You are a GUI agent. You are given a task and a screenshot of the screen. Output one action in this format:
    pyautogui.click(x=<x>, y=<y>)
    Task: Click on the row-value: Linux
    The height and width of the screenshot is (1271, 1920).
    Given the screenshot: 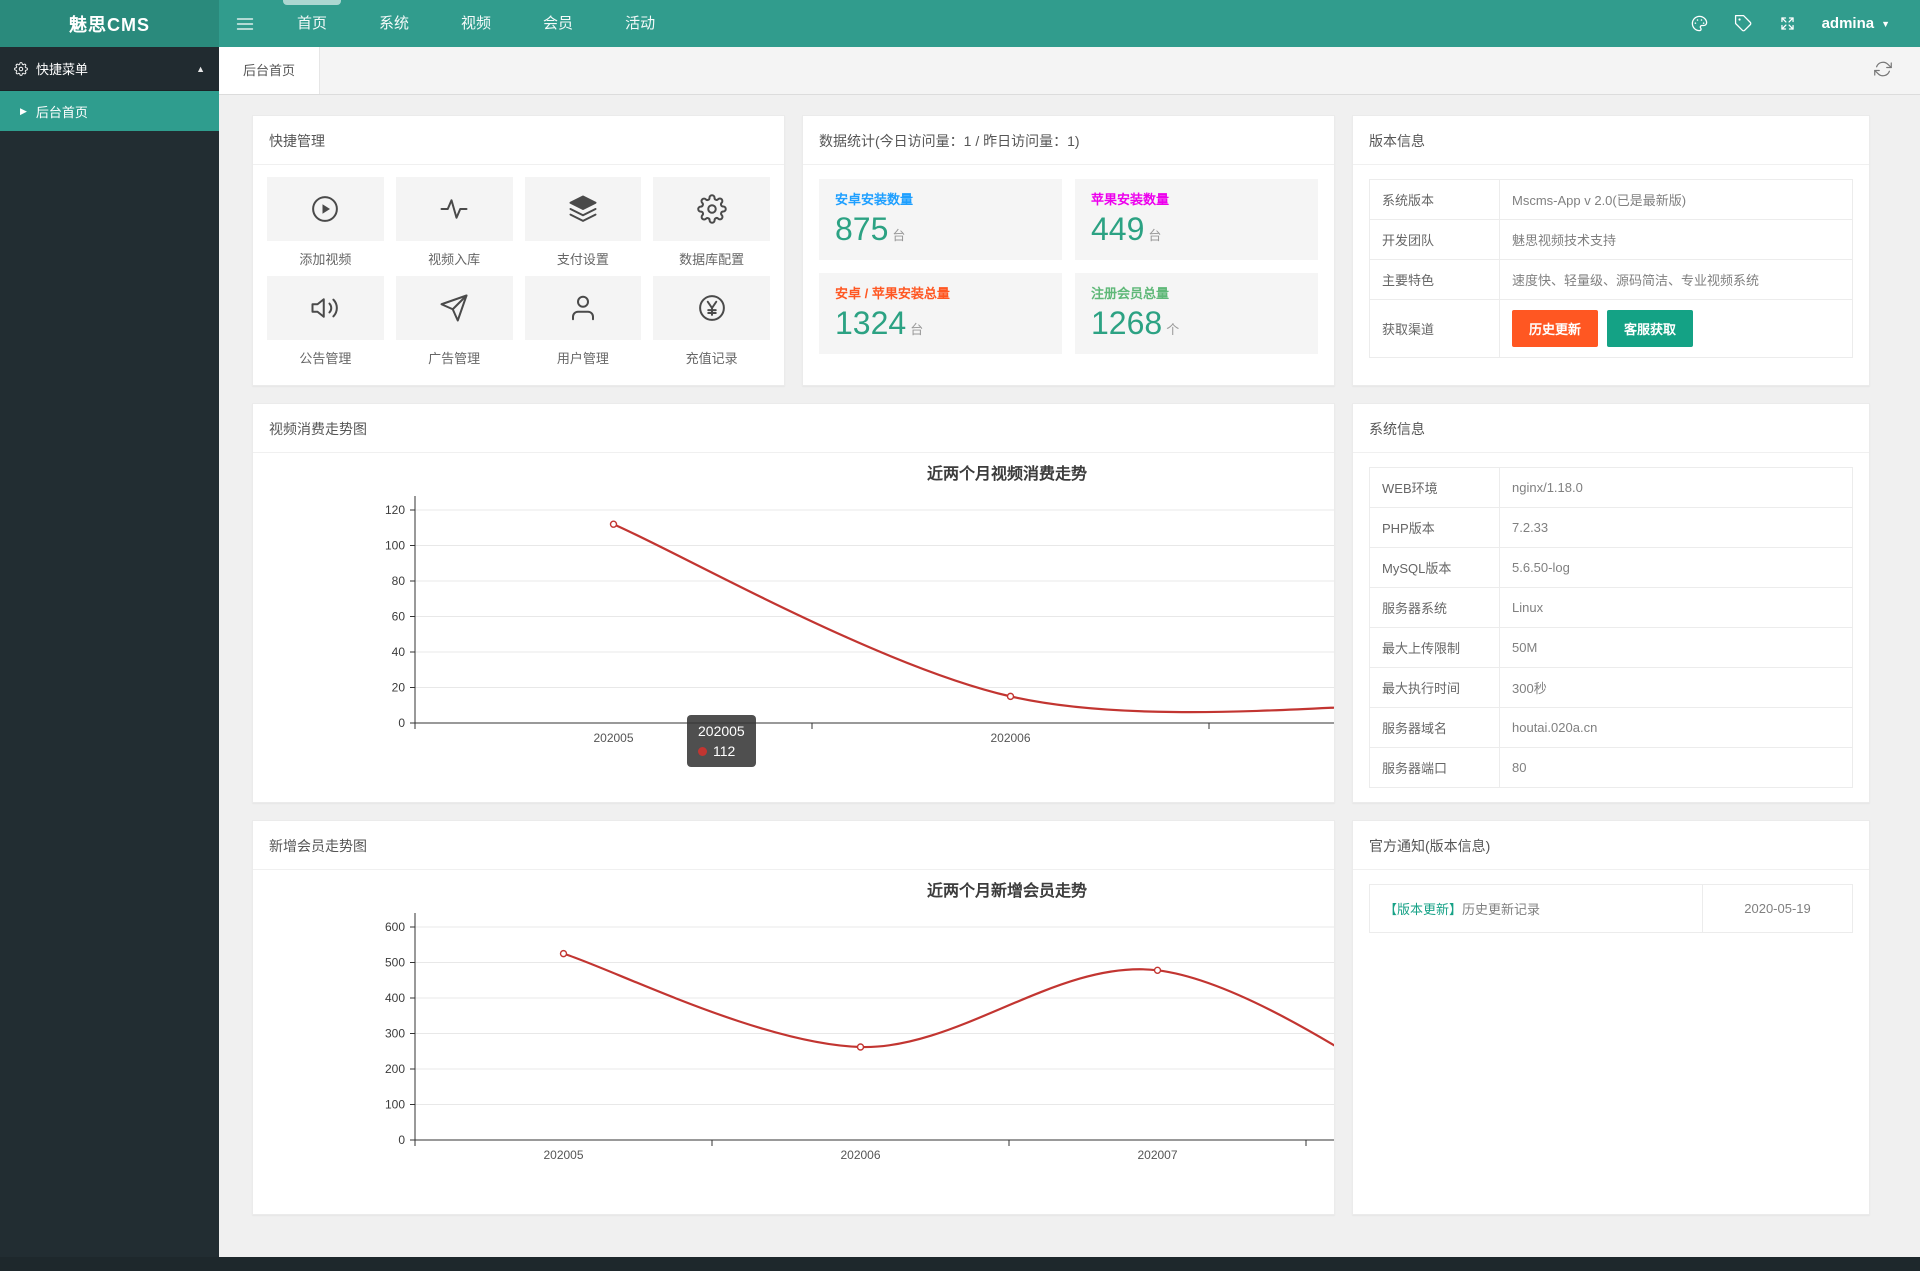 What is the action you would take?
    pyautogui.click(x=1676, y=607)
    